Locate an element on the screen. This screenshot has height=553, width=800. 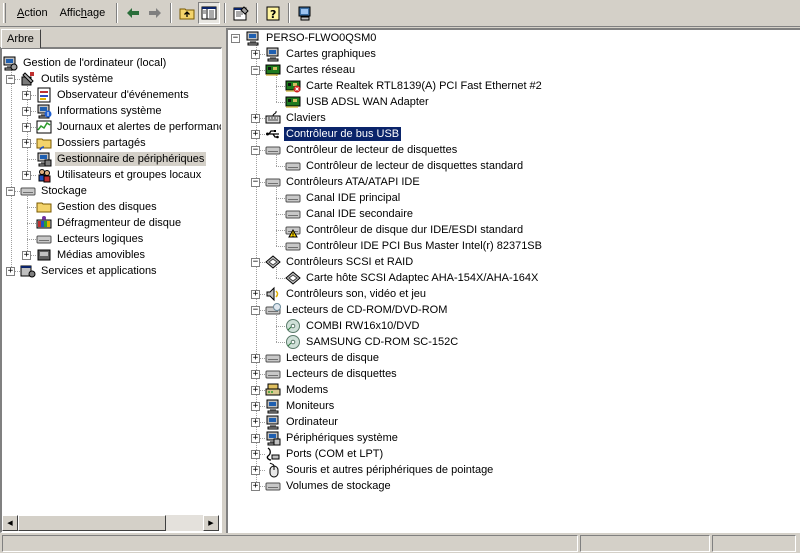
left-tree-node: Gestion des disques is located at coordinates (90, 207).